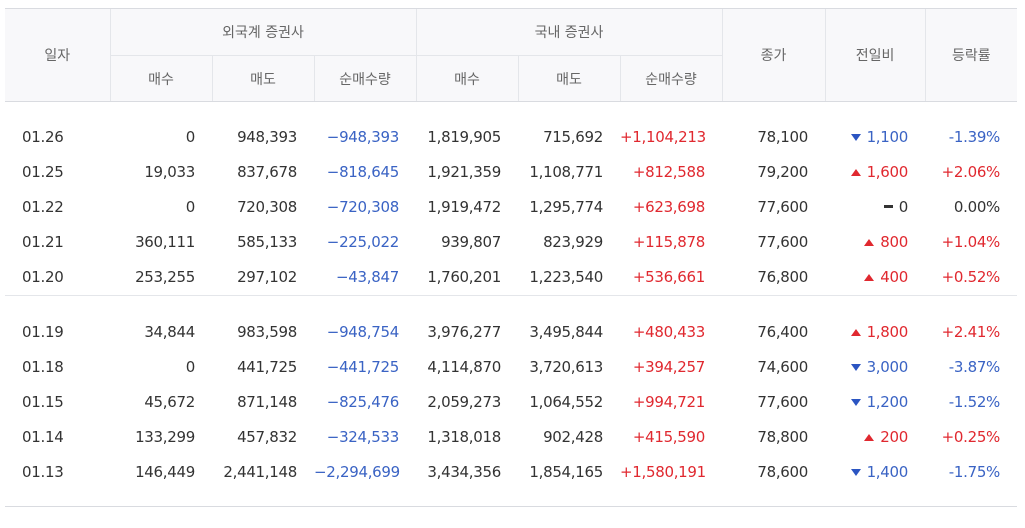  What do you see at coordinates (262, 78) in the screenshot?
I see `header-foreign-sell: 매도` at bounding box center [262, 78].